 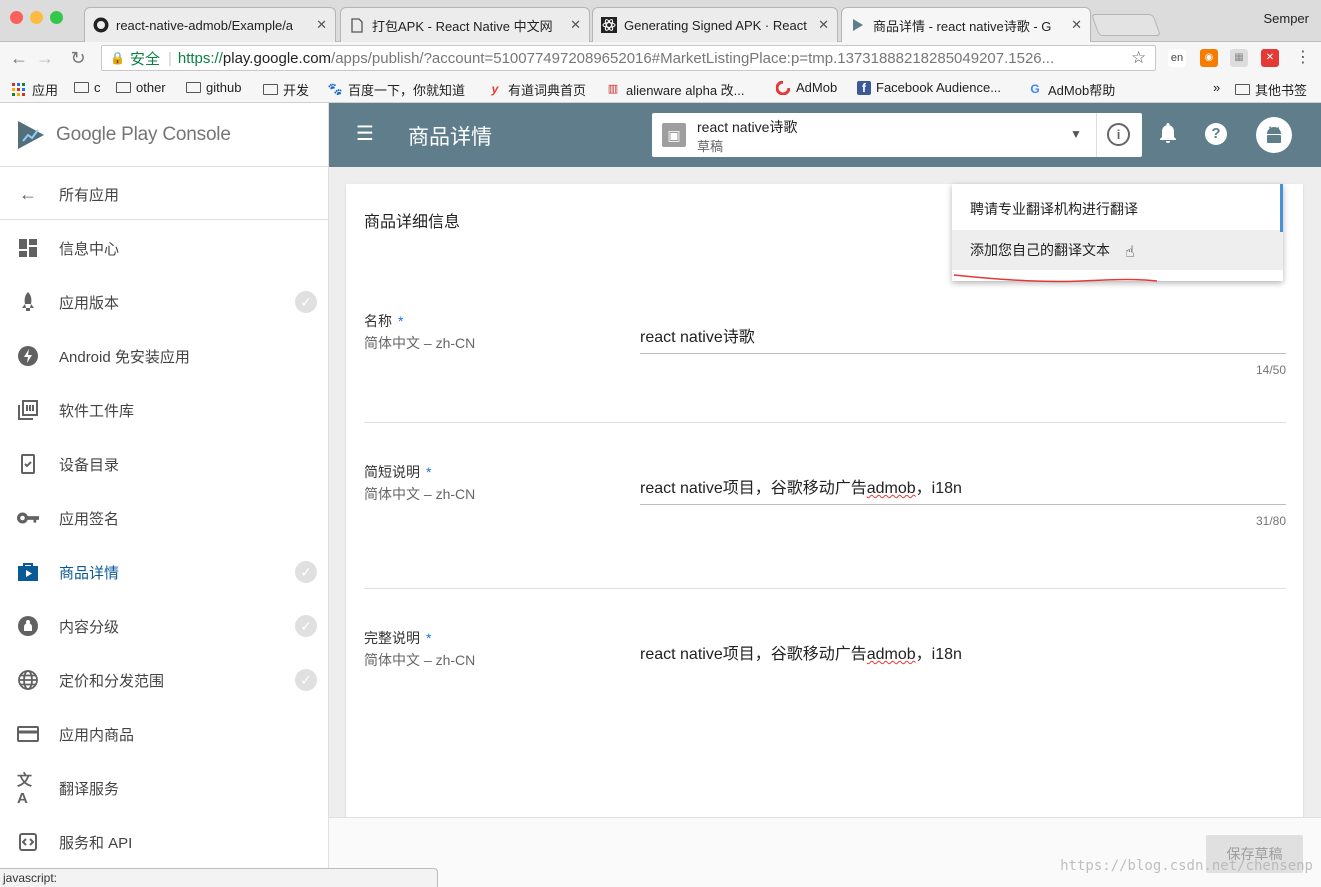 I want to click on extension-shield-icon: ✕, so click(x=1270, y=58).